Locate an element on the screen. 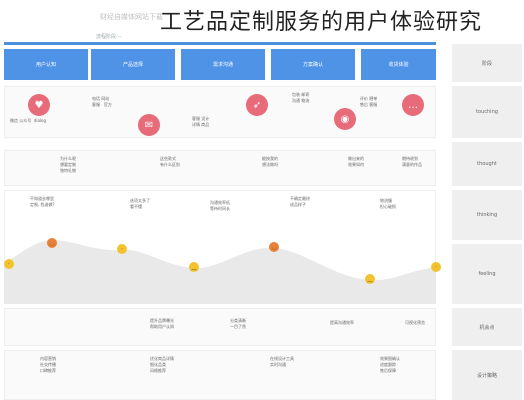 The width and height of the screenshot is (524, 400). stage-3: 需求沟通 is located at coordinates (223, 64).